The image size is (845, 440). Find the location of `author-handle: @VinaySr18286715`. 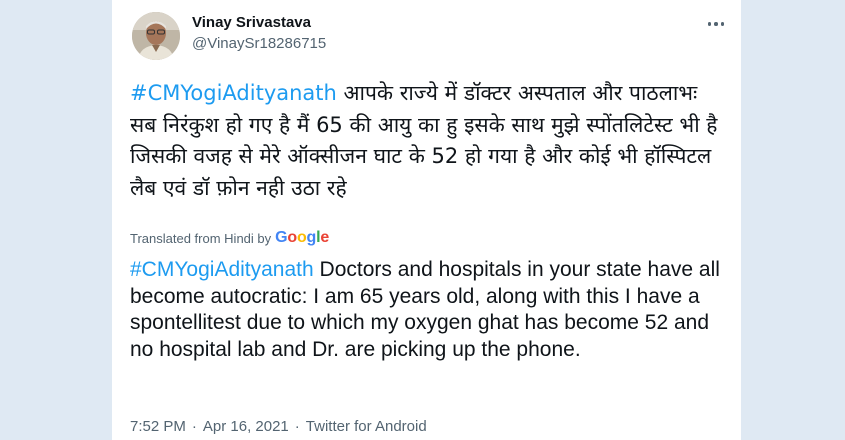

author-handle: @VinaySr18286715 is located at coordinates (259, 43).